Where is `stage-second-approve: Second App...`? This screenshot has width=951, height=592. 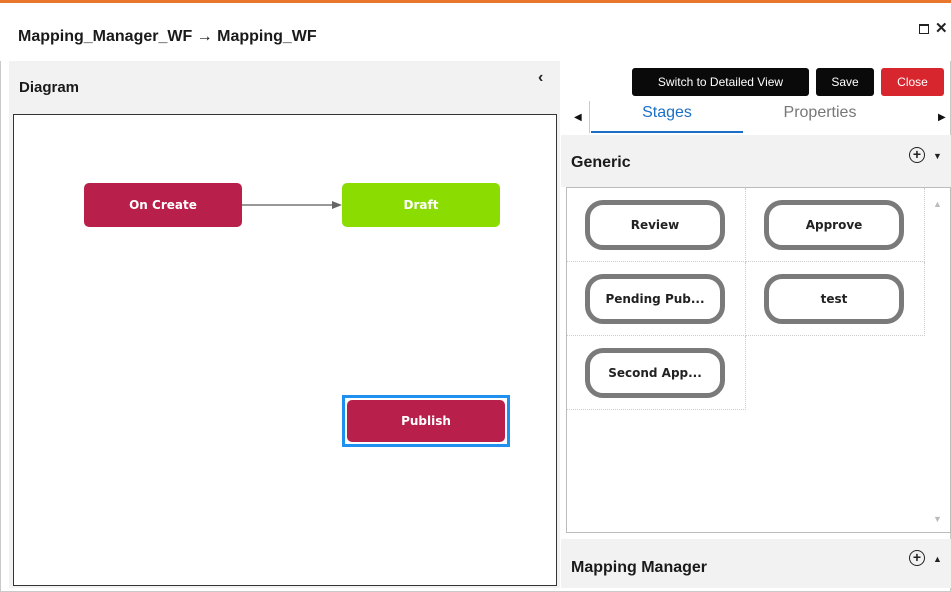 stage-second-approve: Second App... is located at coordinates (655, 373).